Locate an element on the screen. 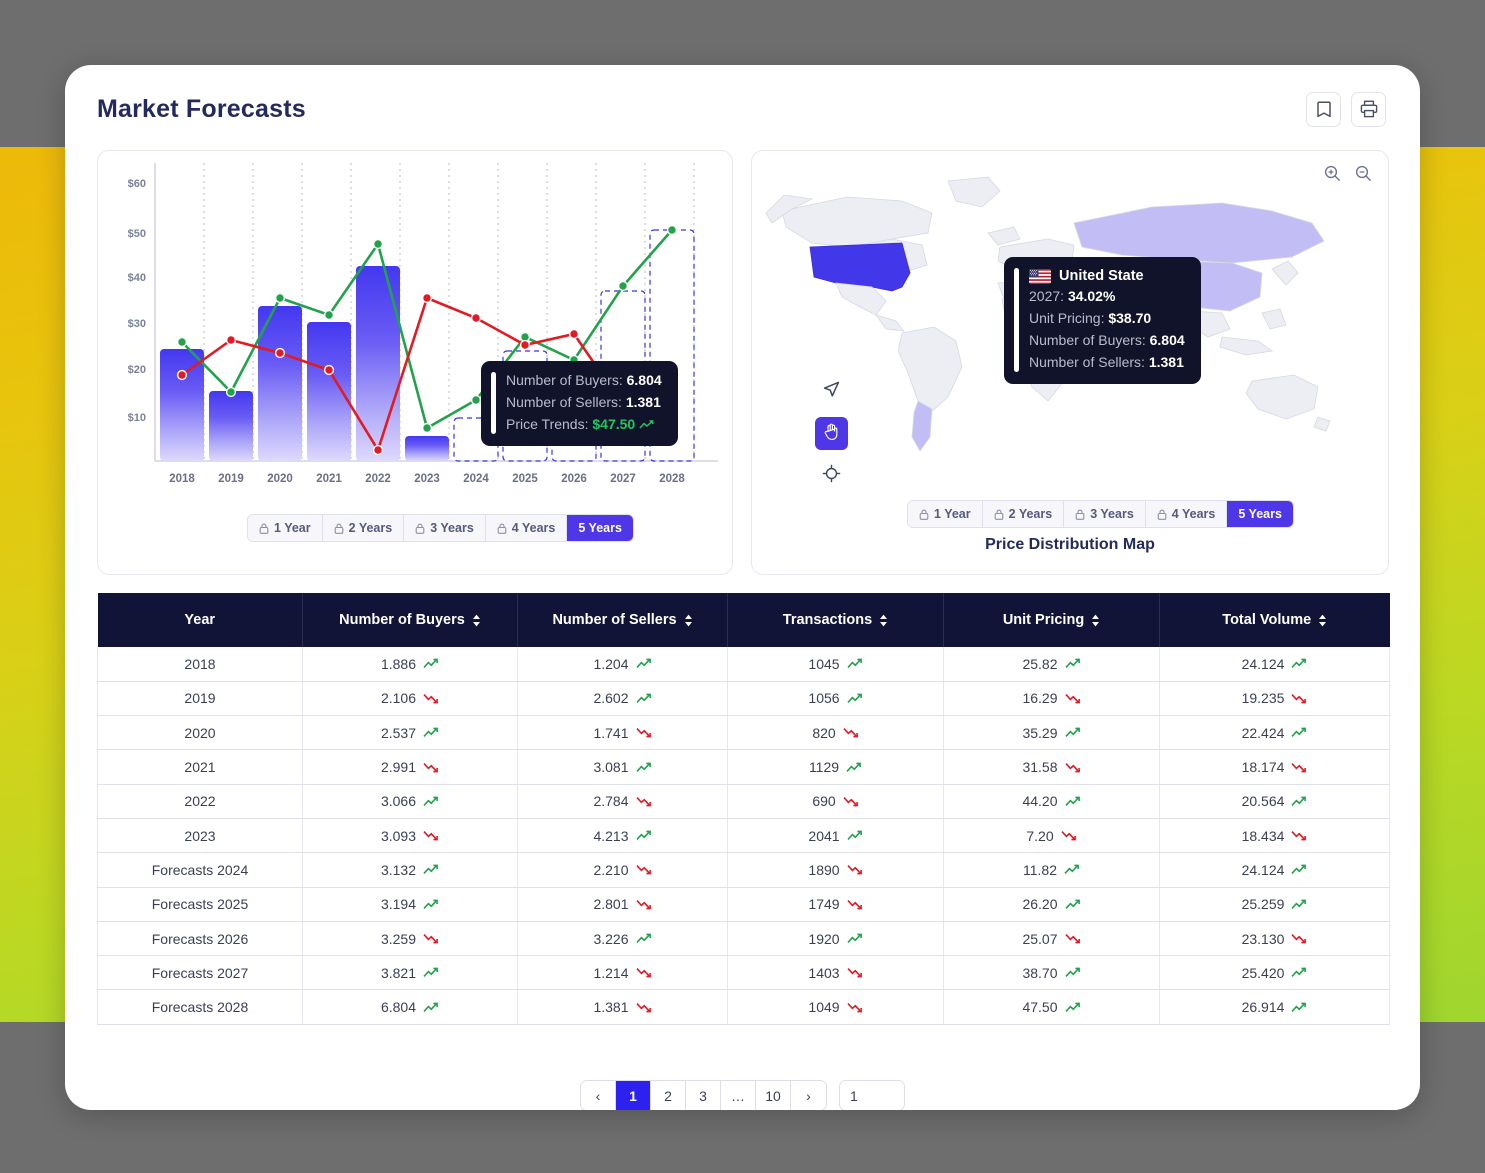 This screenshot has width=1485, height=1173. map-tooltip-buyers-row: Number of Buyers: 6.804 is located at coordinates (1107, 341).